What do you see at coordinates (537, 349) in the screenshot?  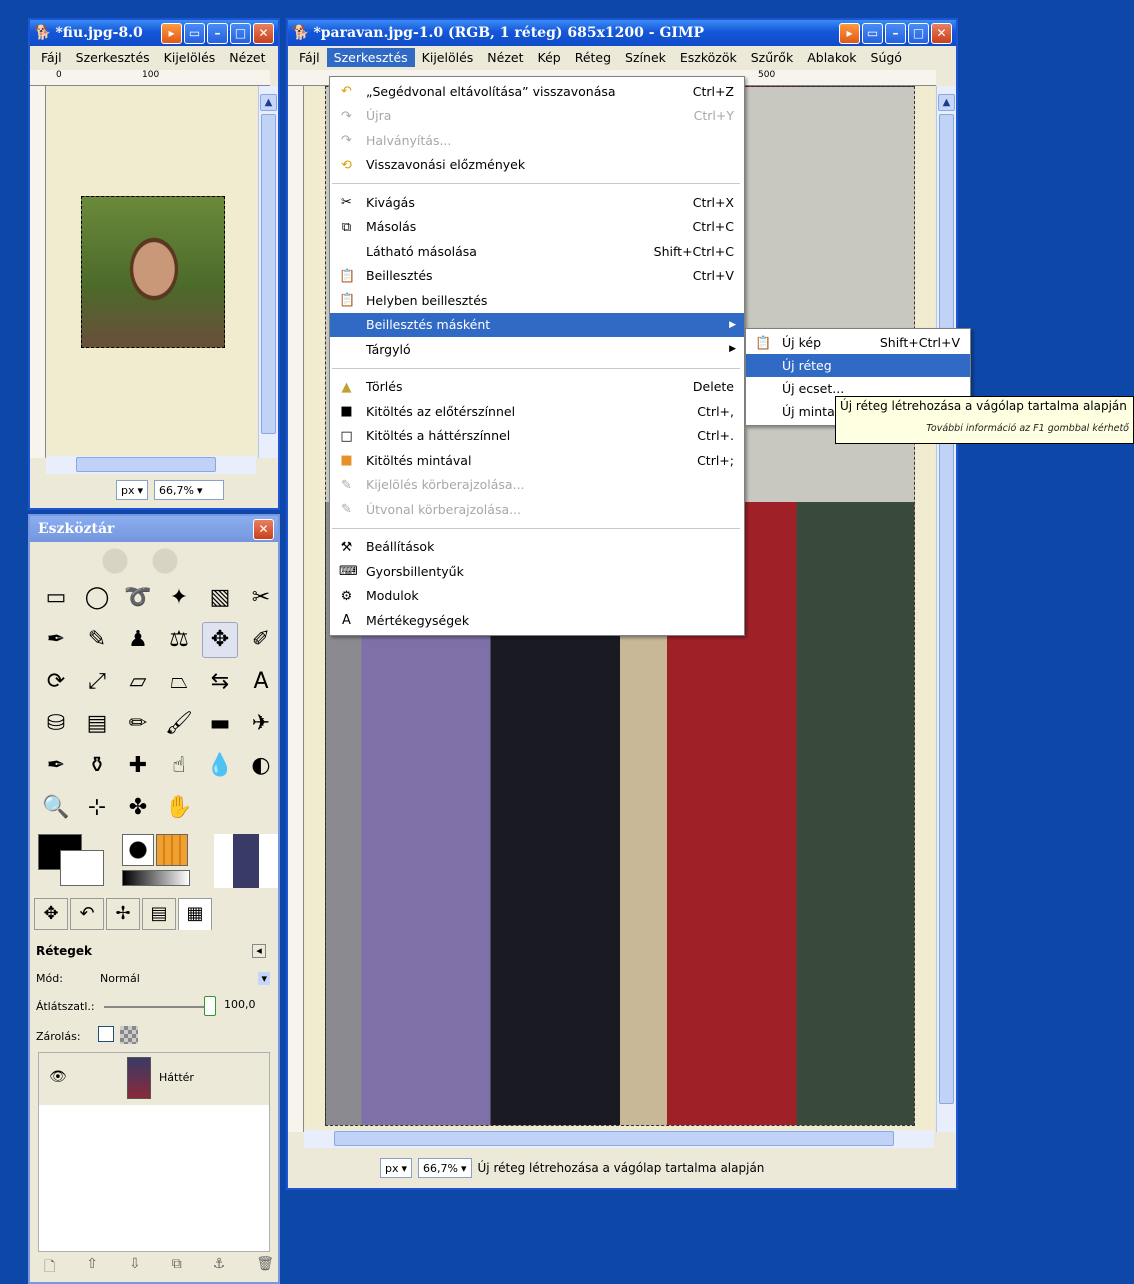 I see `edit-menu-item: Tárgyló ▶` at bounding box center [537, 349].